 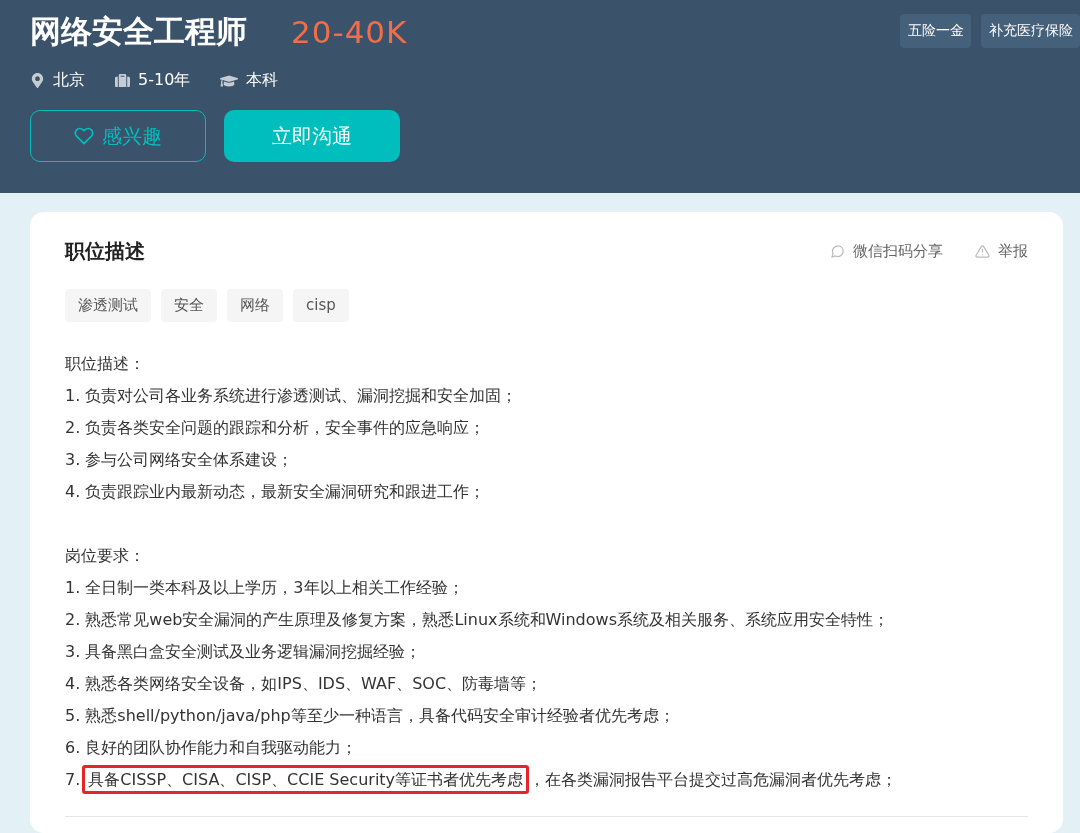 What do you see at coordinates (84, 136) in the screenshot?
I see `heart-icon` at bounding box center [84, 136].